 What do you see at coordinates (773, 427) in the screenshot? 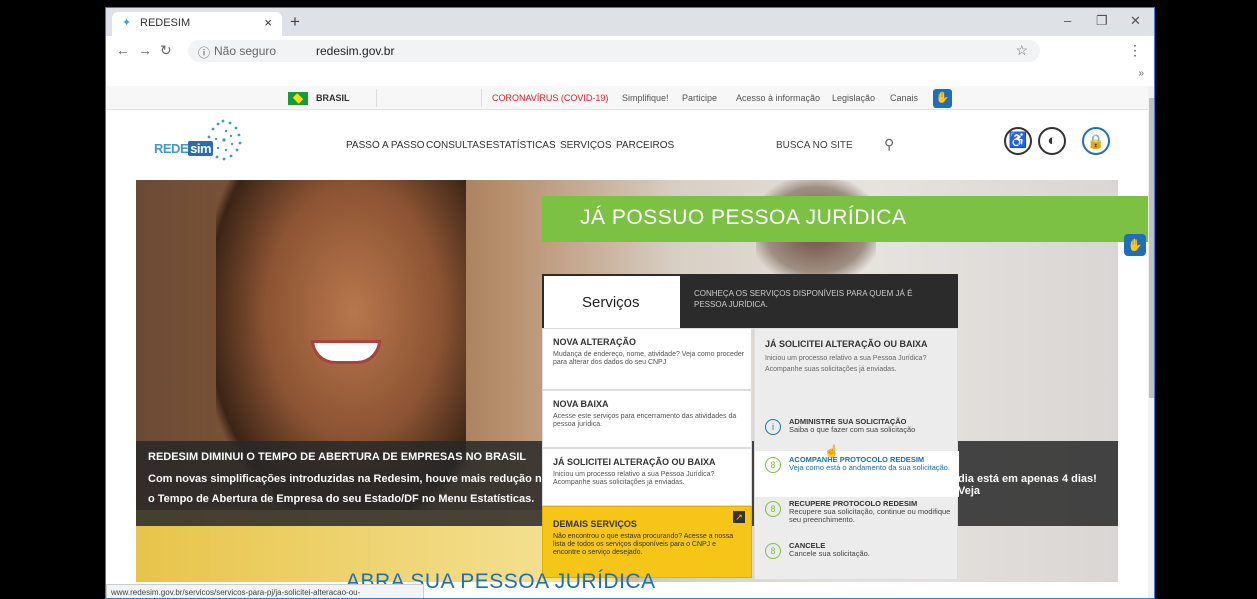
I see `info-icon: i` at bounding box center [773, 427].